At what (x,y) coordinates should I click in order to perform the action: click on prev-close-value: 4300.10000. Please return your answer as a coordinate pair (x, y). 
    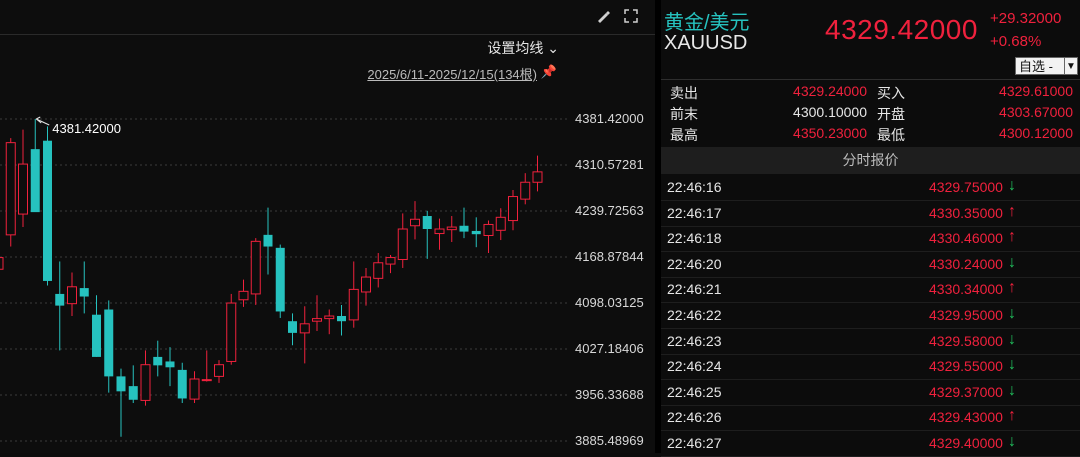
    Looking at the image, I should click on (830, 112).